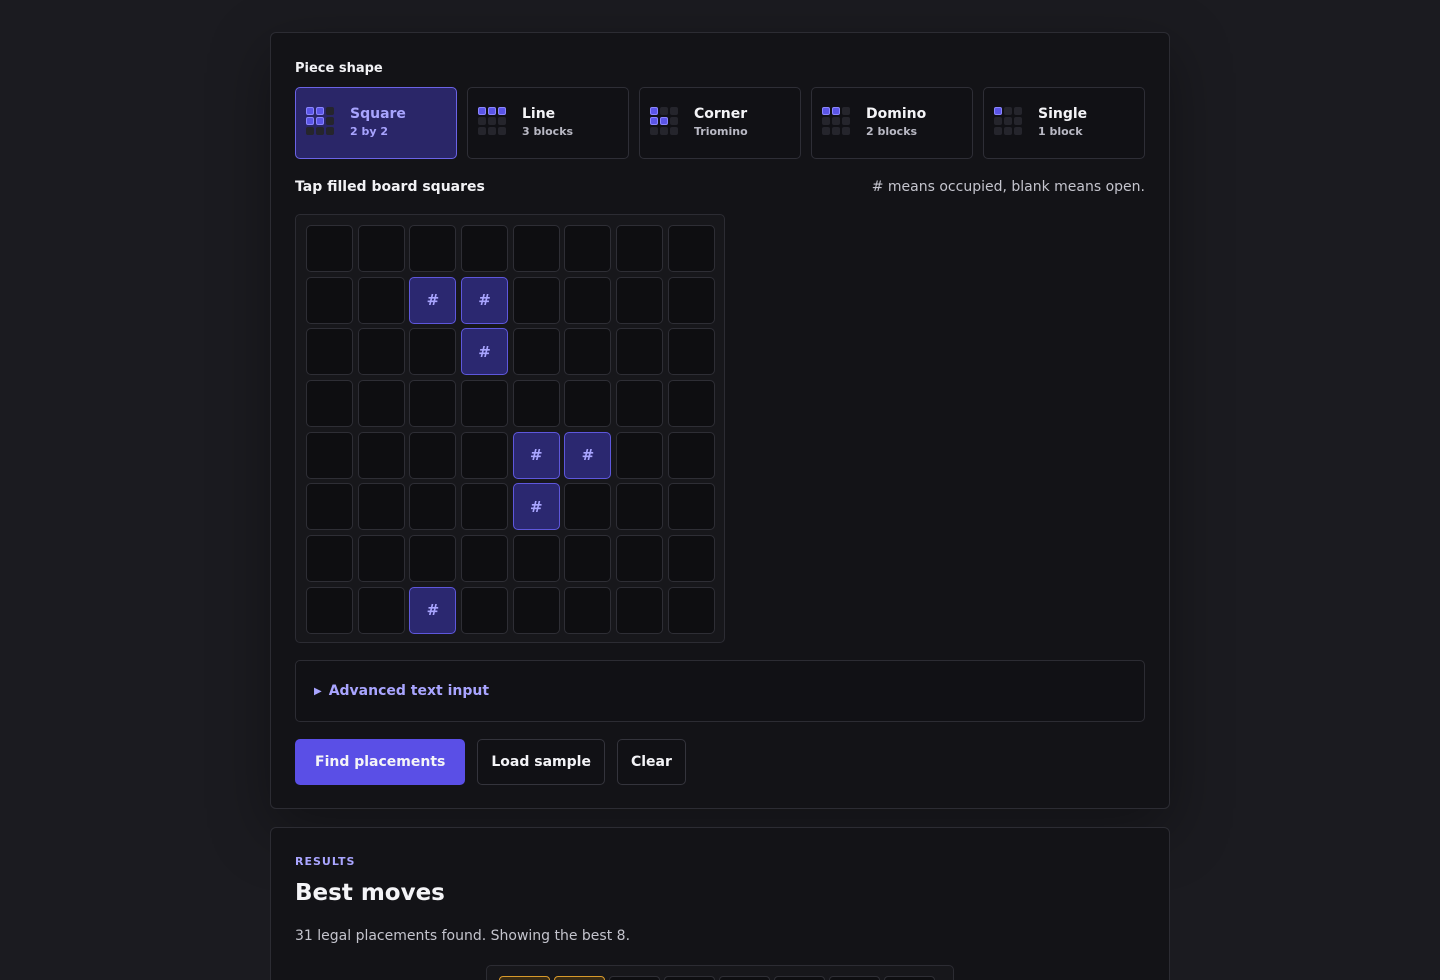  What do you see at coordinates (541, 762) in the screenshot?
I see `load-sample-button: Load sample` at bounding box center [541, 762].